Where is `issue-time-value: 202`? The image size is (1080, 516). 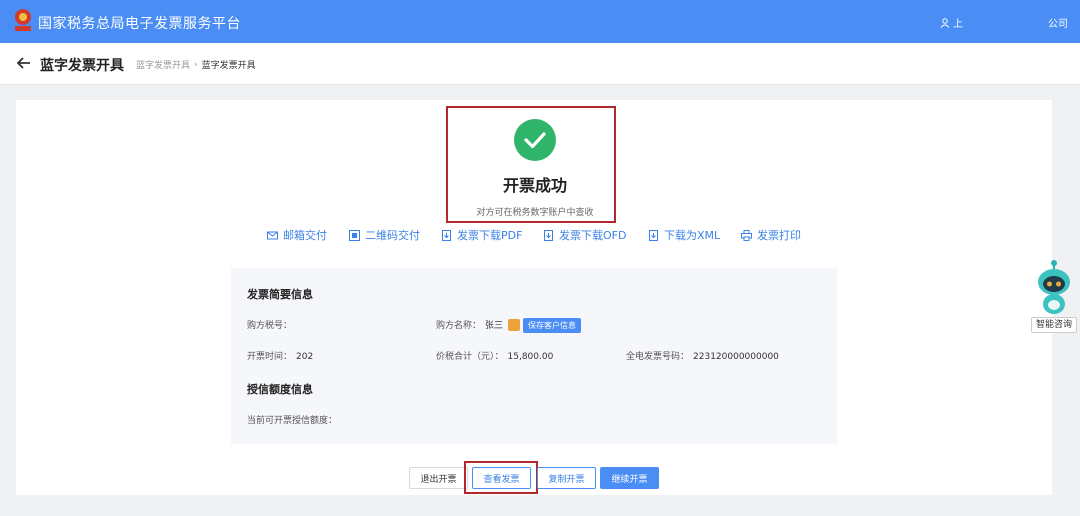
issue-time-value: 202 is located at coordinates (305, 357).